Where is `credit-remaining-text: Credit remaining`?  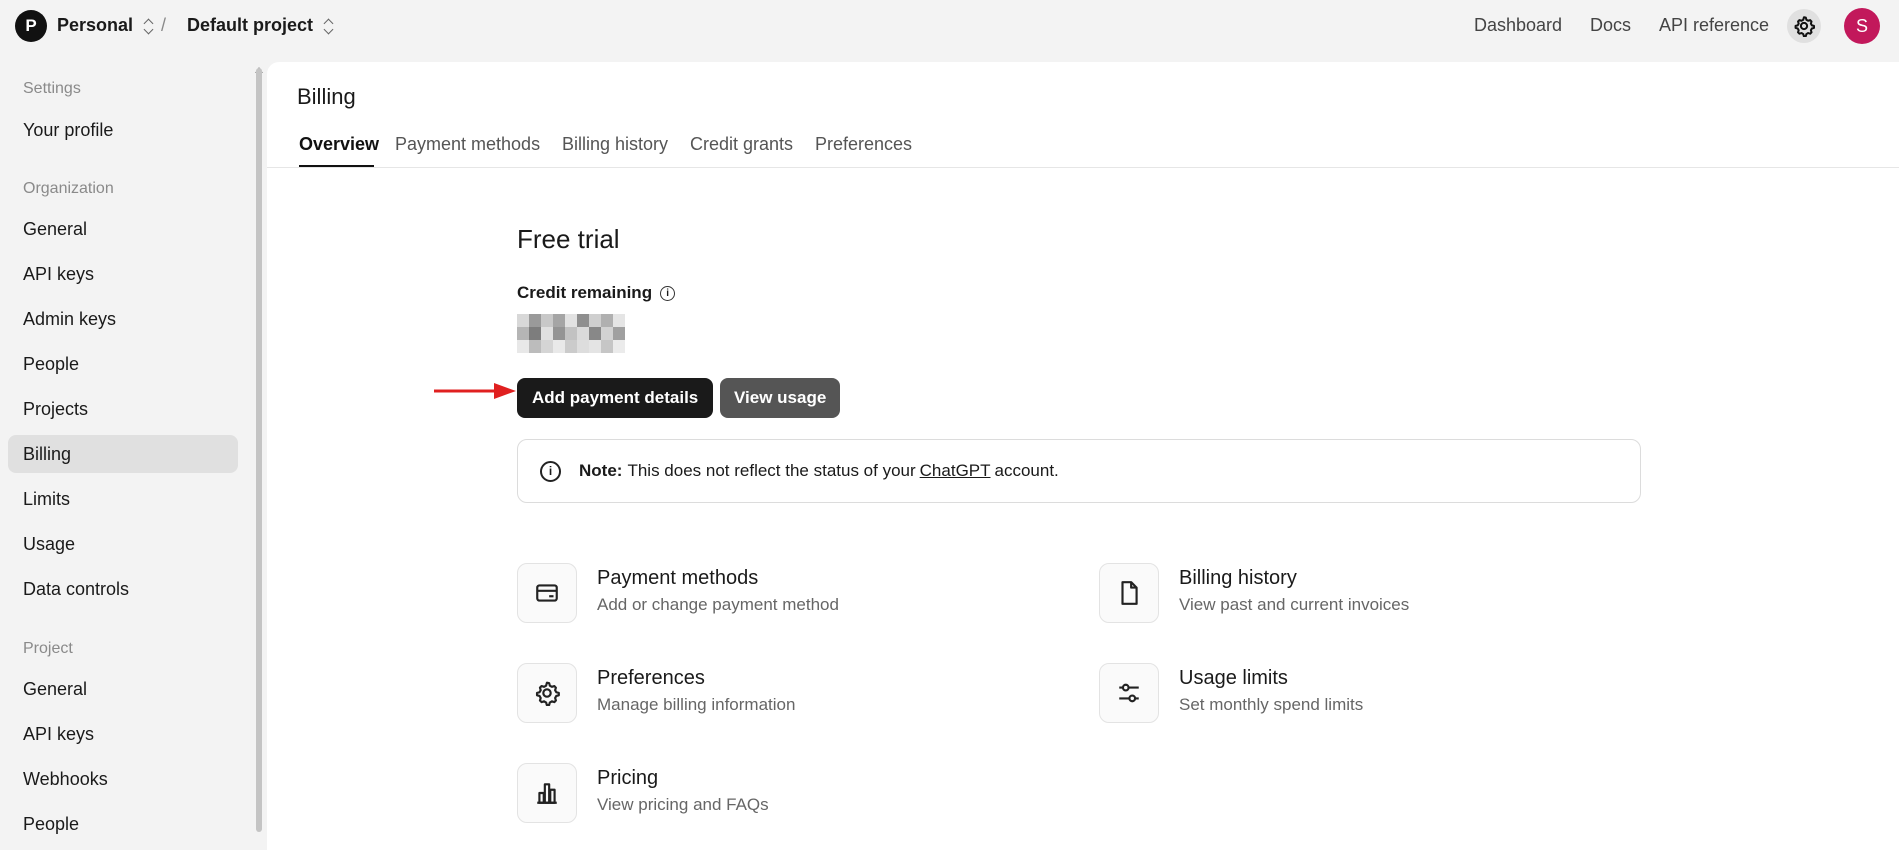 credit-remaining-text: Credit remaining is located at coordinates (585, 292).